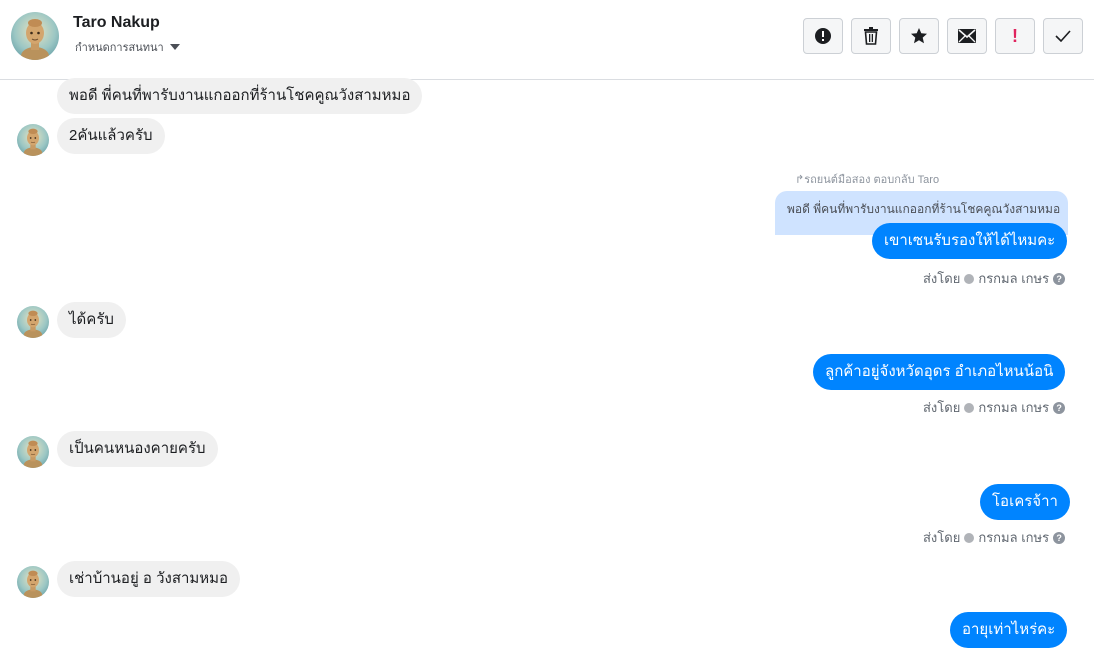 The width and height of the screenshot is (1094, 648). I want to click on outgoing-message: อายุเท่าไหร่คะ, so click(1009, 630).